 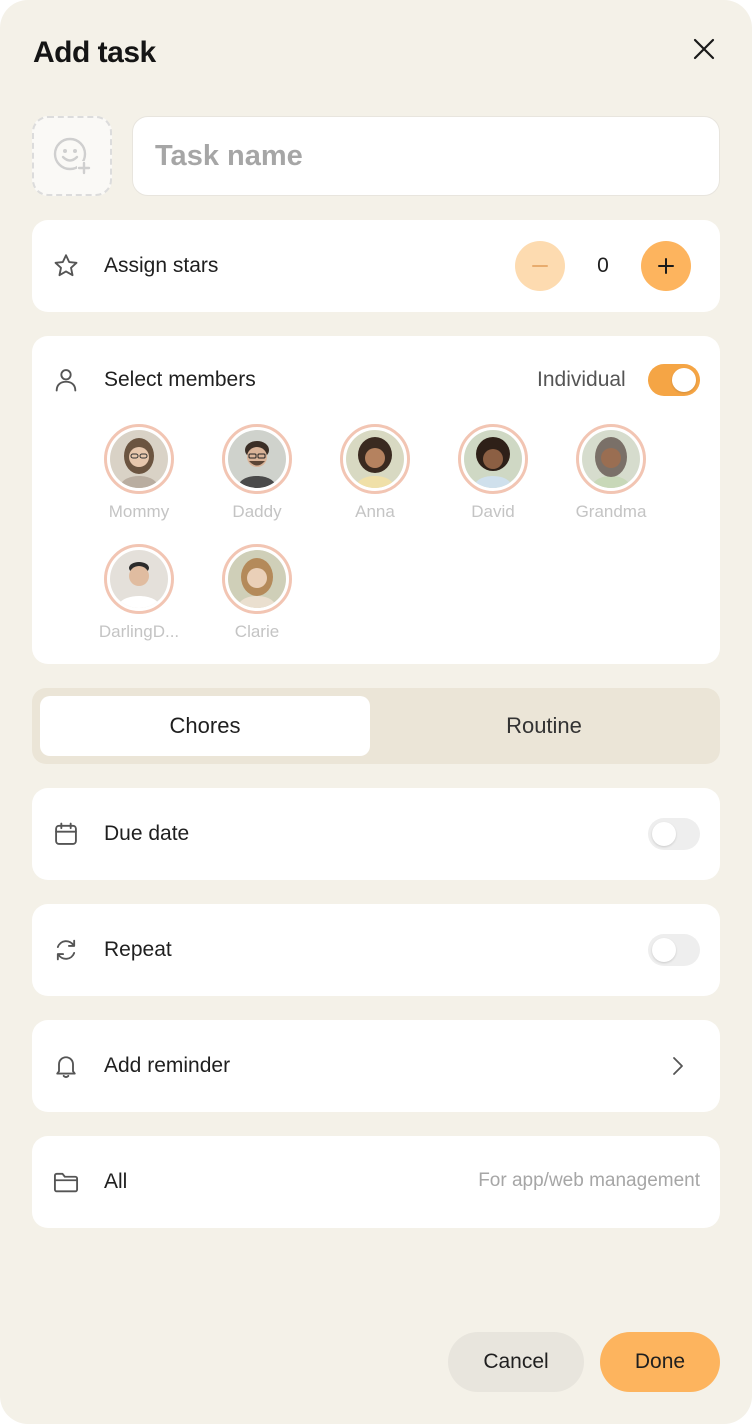 What do you see at coordinates (66, 380) in the screenshot?
I see `person-icon` at bounding box center [66, 380].